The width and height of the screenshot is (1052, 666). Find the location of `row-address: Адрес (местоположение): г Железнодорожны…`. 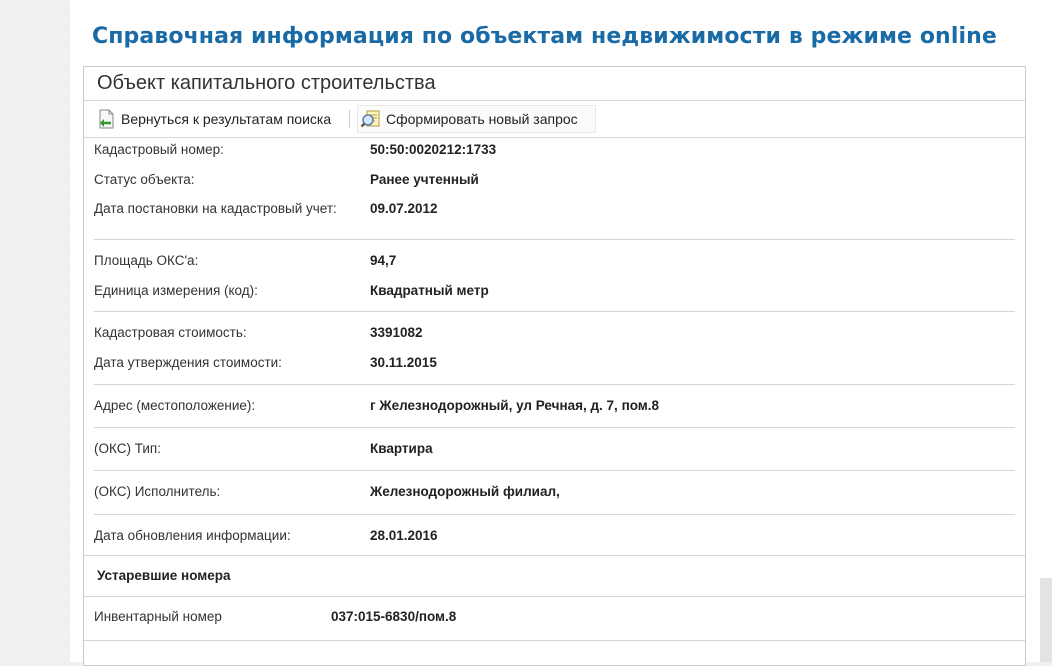

row-address: Адрес (местоположение): г Железнодорожны… is located at coordinates (554, 400).